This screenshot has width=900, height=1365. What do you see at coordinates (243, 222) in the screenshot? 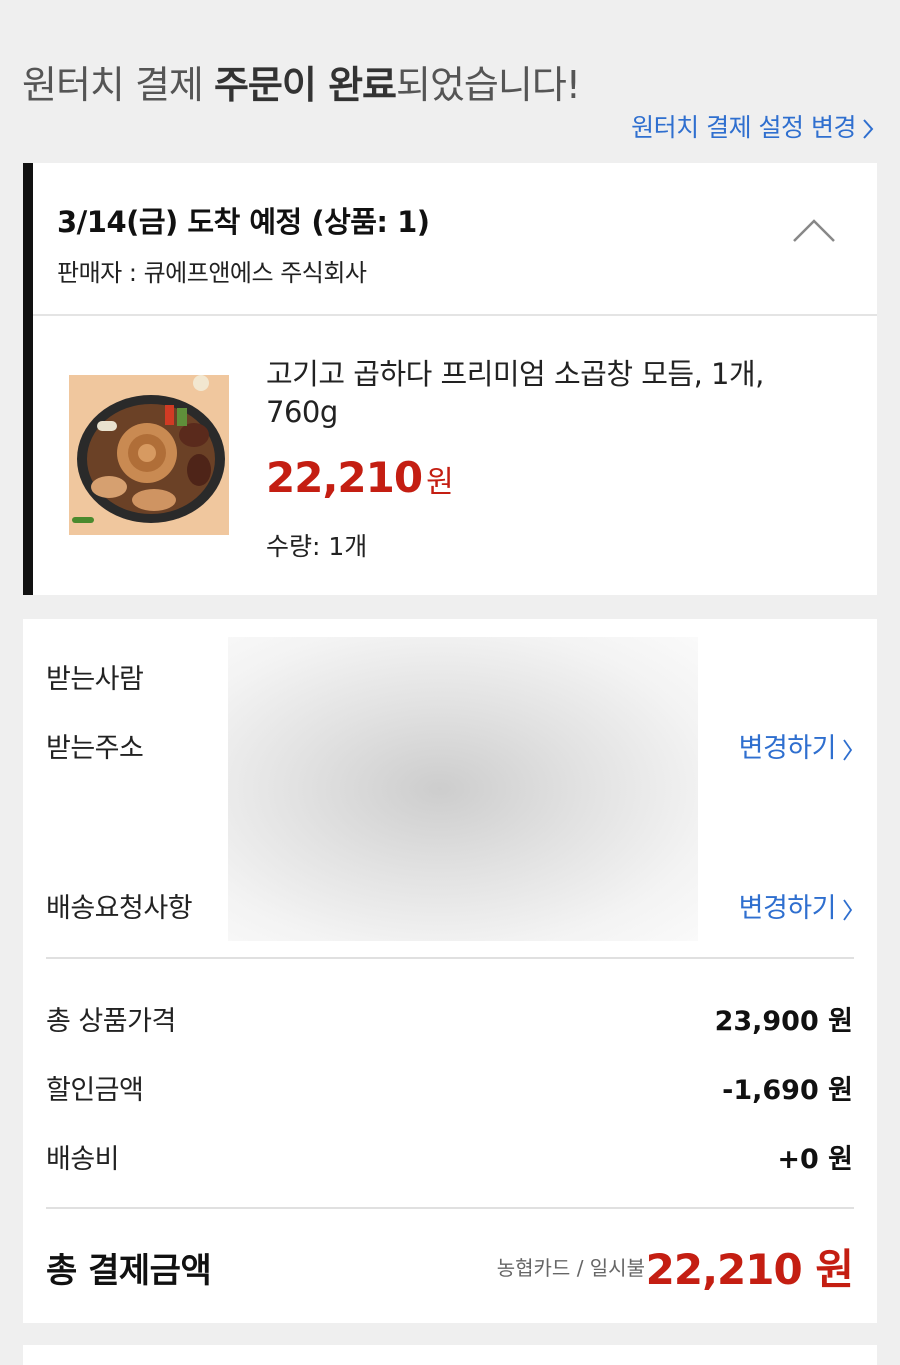
I see `arrival-date: 3/14(금) 도착 예정 (상품: 1)` at bounding box center [243, 222].